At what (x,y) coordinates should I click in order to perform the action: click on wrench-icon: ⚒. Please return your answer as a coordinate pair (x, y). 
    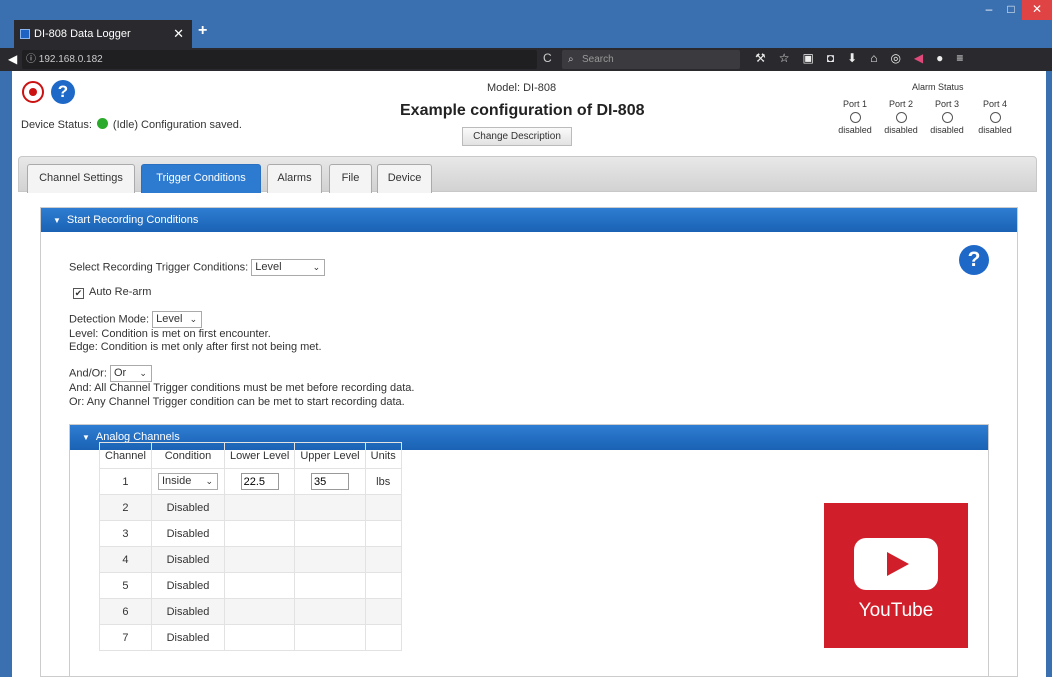
    Looking at the image, I should click on (760, 58).